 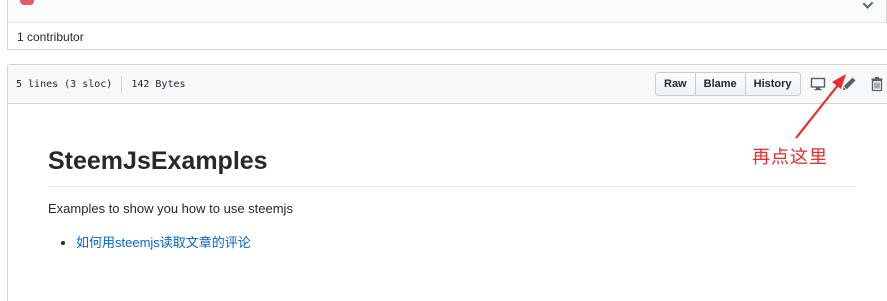 I want to click on annotation-arrow, so click(x=820, y=106).